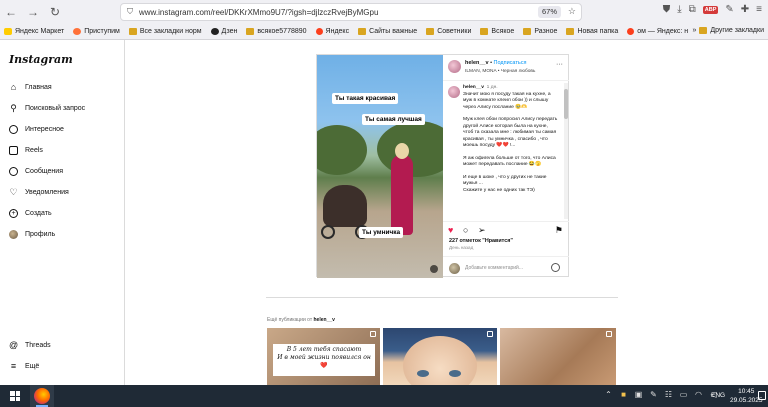 Image resolution: width=768 pixels, height=407 pixels. I want to click on bookmark-item: всякое5778890, so click(276, 31).